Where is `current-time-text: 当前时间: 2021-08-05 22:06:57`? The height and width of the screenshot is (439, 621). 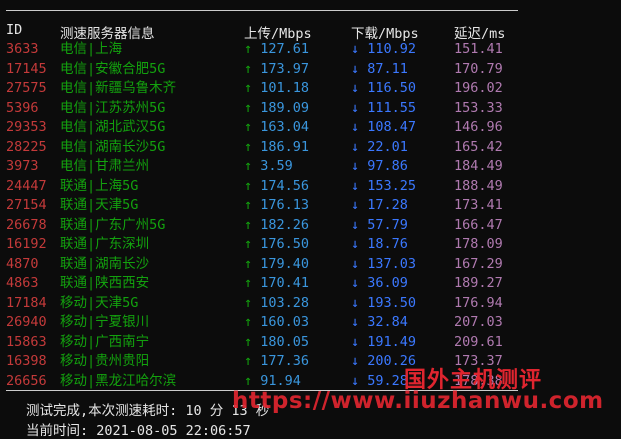
current-time-text: 当前时间: 2021-08-05 22:06:57 is located at coordinates (138, 431).